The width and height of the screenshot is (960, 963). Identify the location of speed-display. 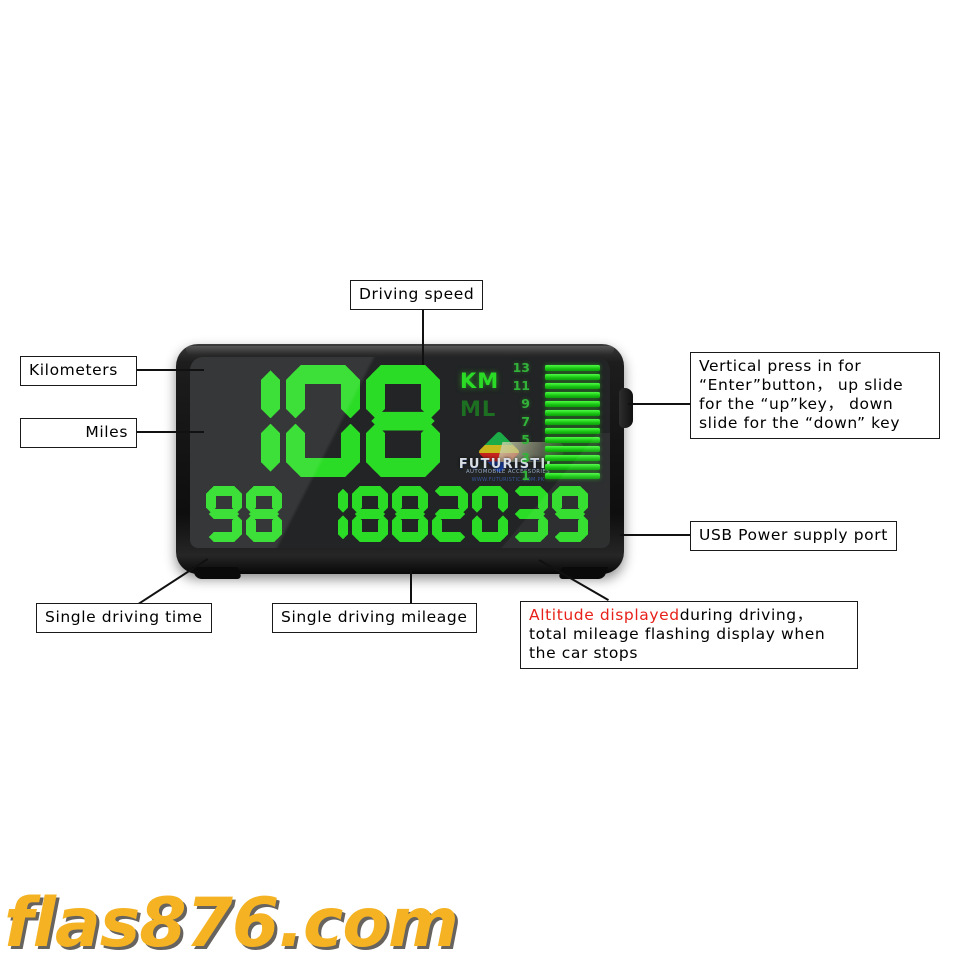
(326, 421).